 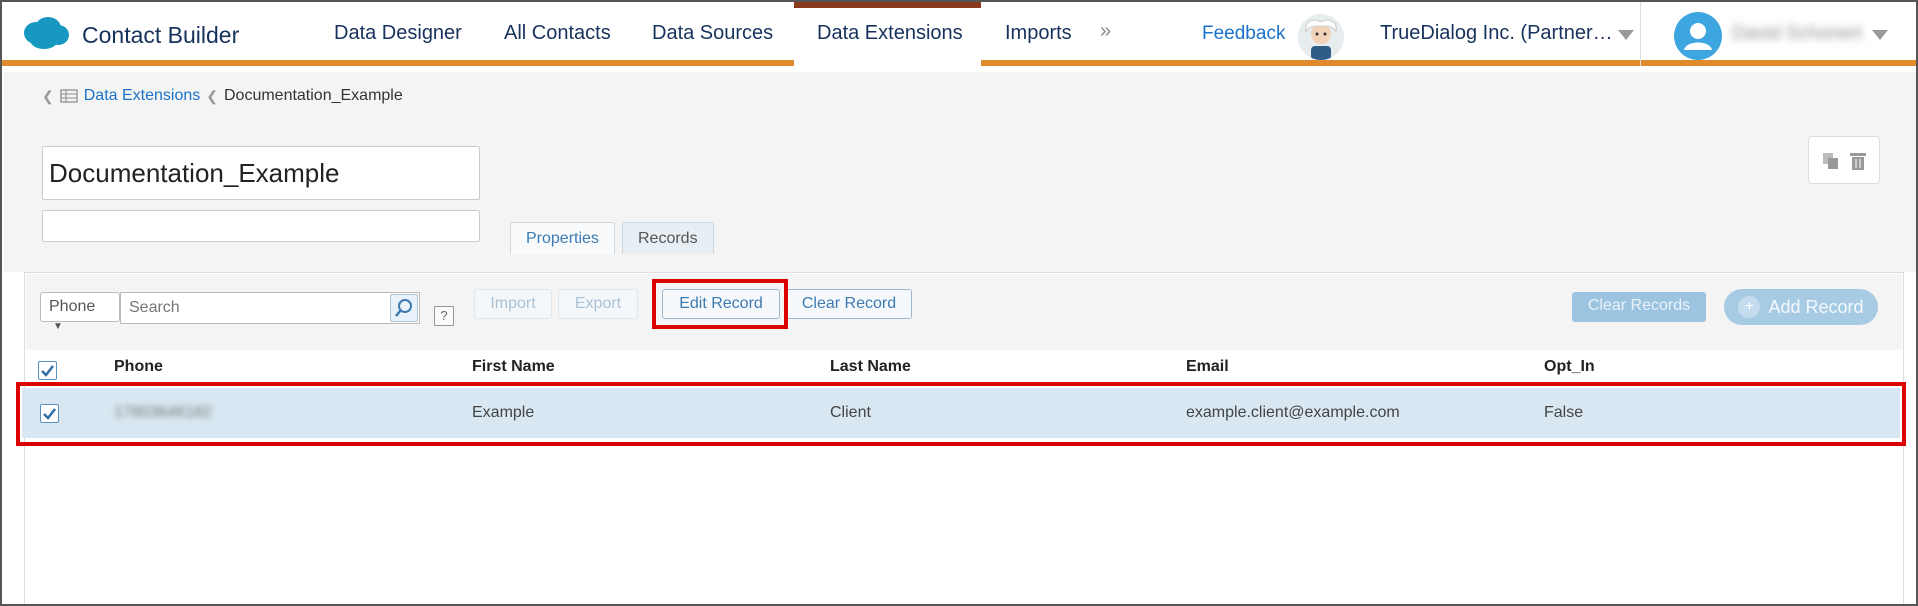 I want to click on row-highlight, so click(x=961, y=414).